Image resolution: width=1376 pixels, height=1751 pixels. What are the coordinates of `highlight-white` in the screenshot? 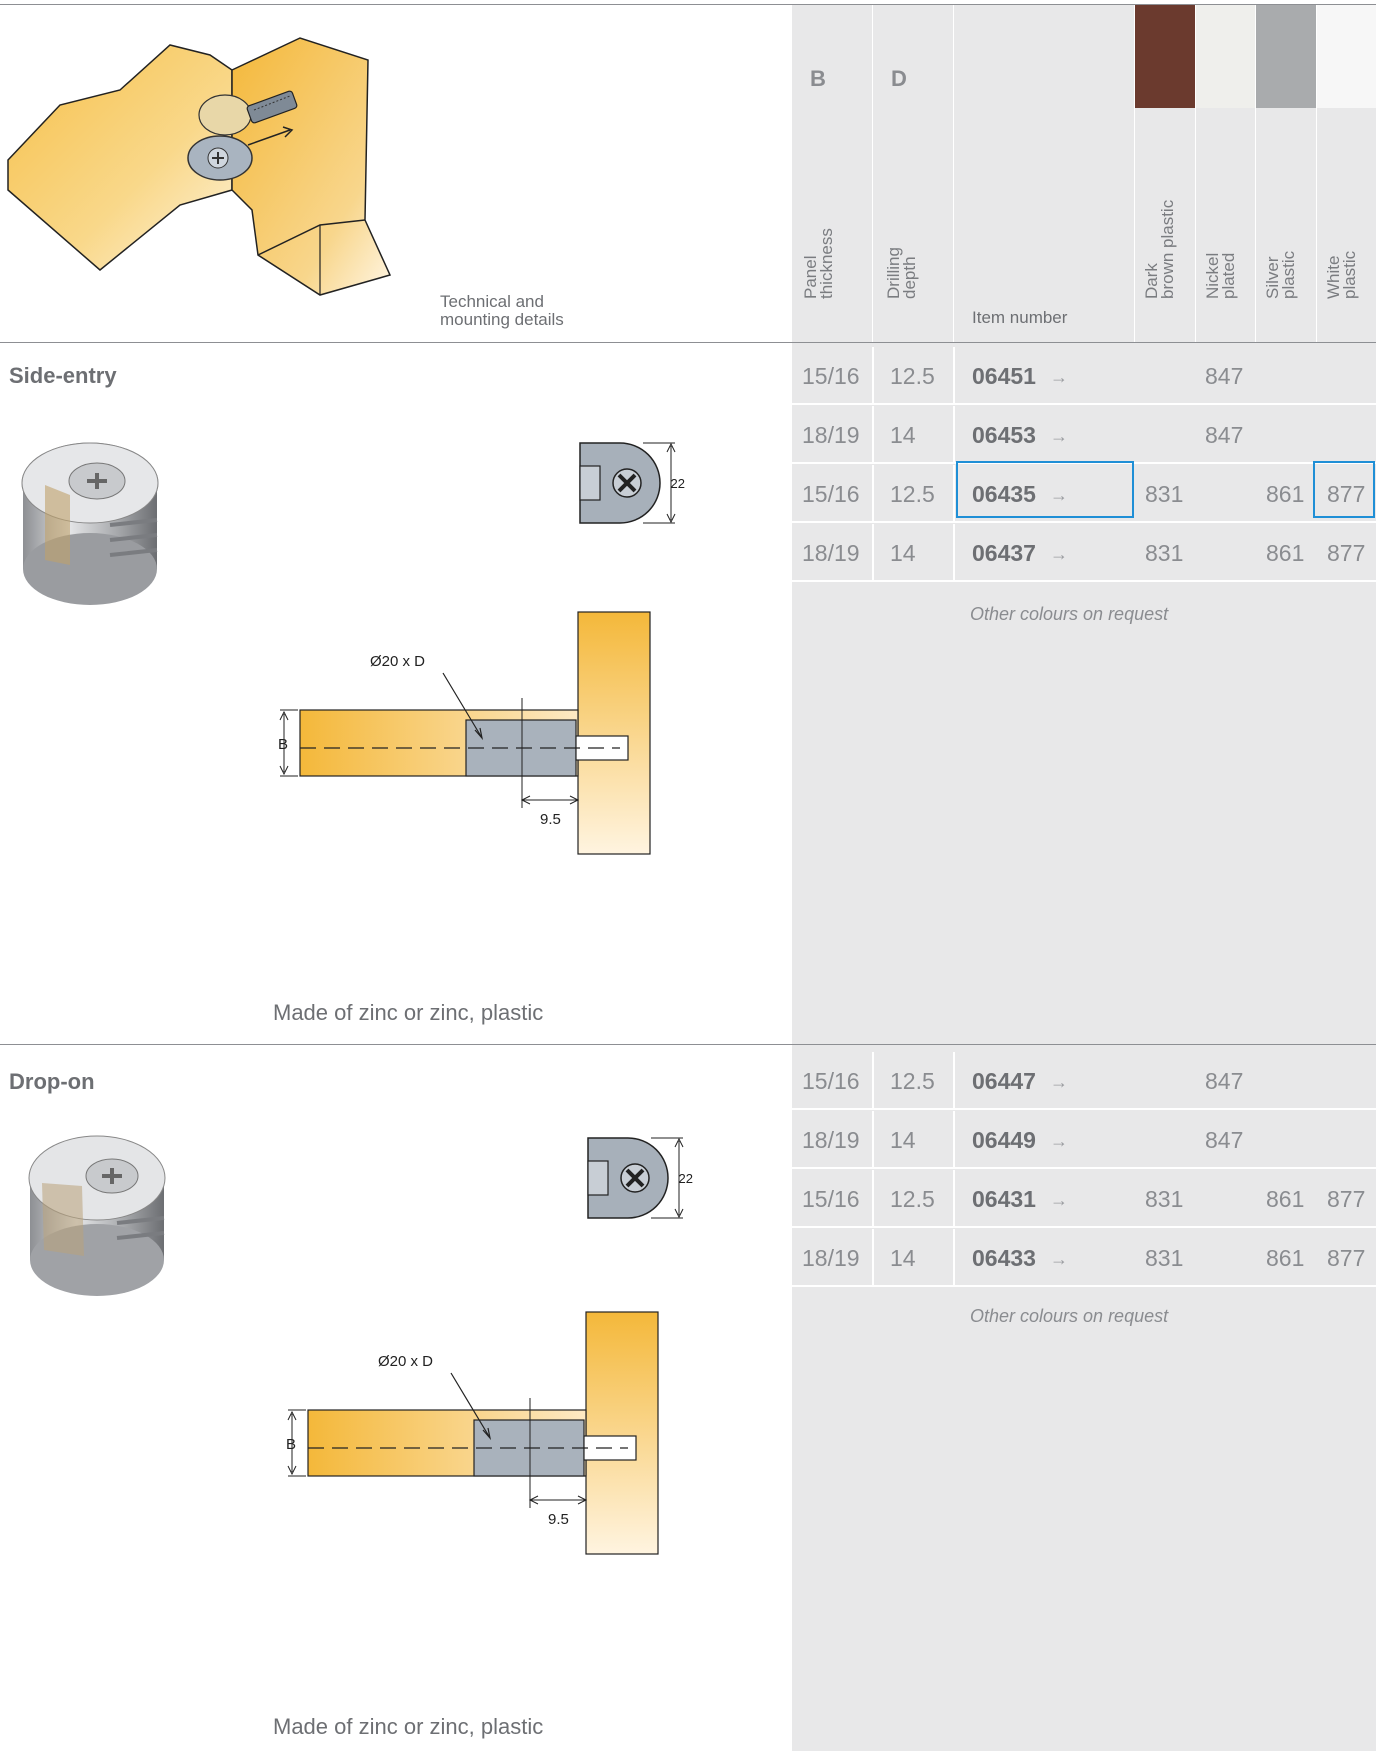 It's located at (1344, 489).